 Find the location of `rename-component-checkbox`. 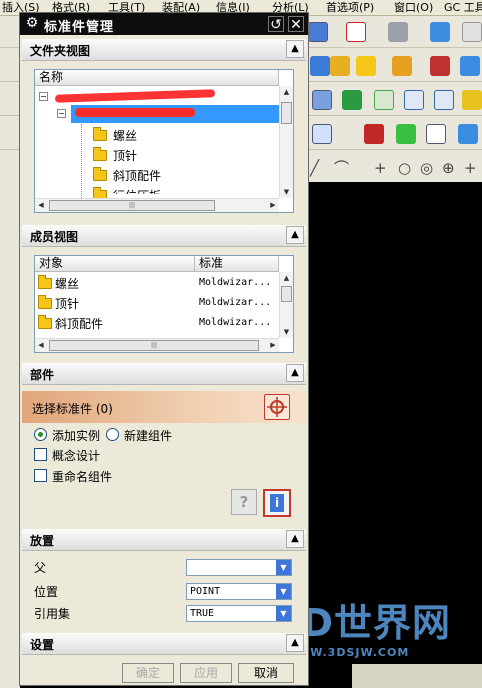

rename-component-checkbox is located at coordinates (40, 475).